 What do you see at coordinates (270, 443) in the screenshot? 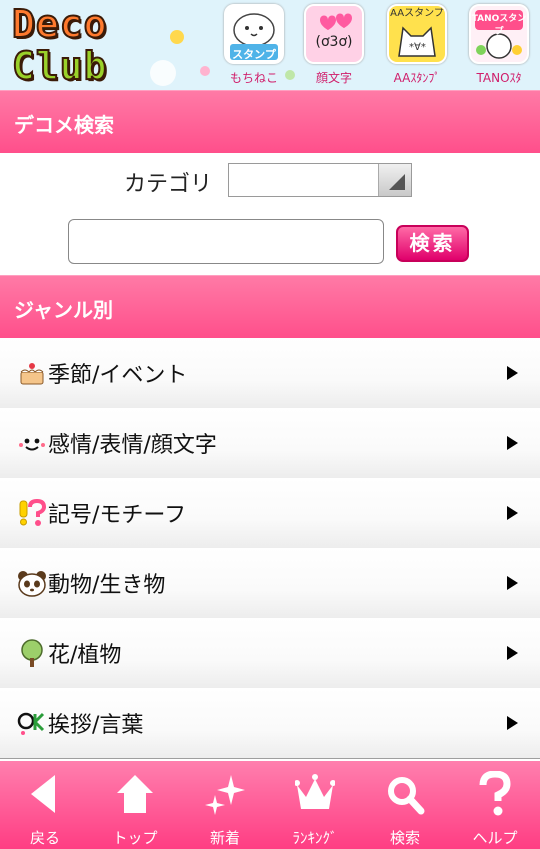
I see `genre-item-emotion-kaomoji: 感情/表情/顔文字` at bounding box center [270, 443].